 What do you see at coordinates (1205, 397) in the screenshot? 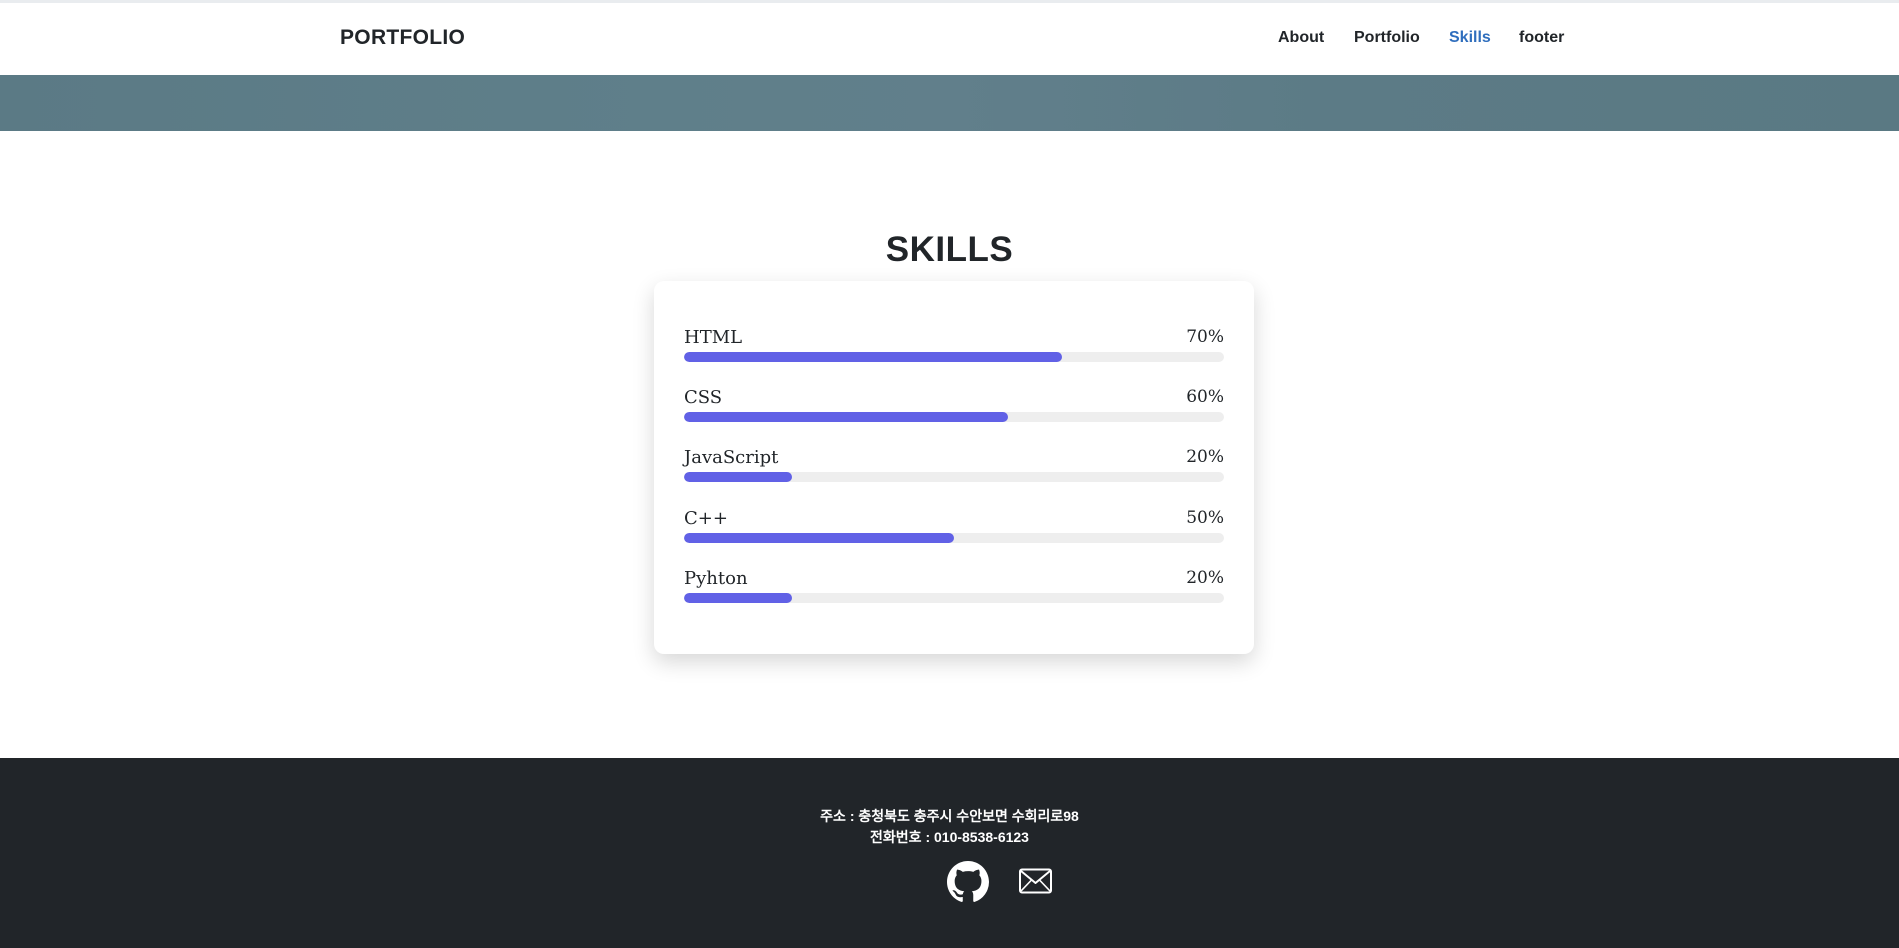
I see `skill-percent: 60%` at bounding box center [1205, 397].